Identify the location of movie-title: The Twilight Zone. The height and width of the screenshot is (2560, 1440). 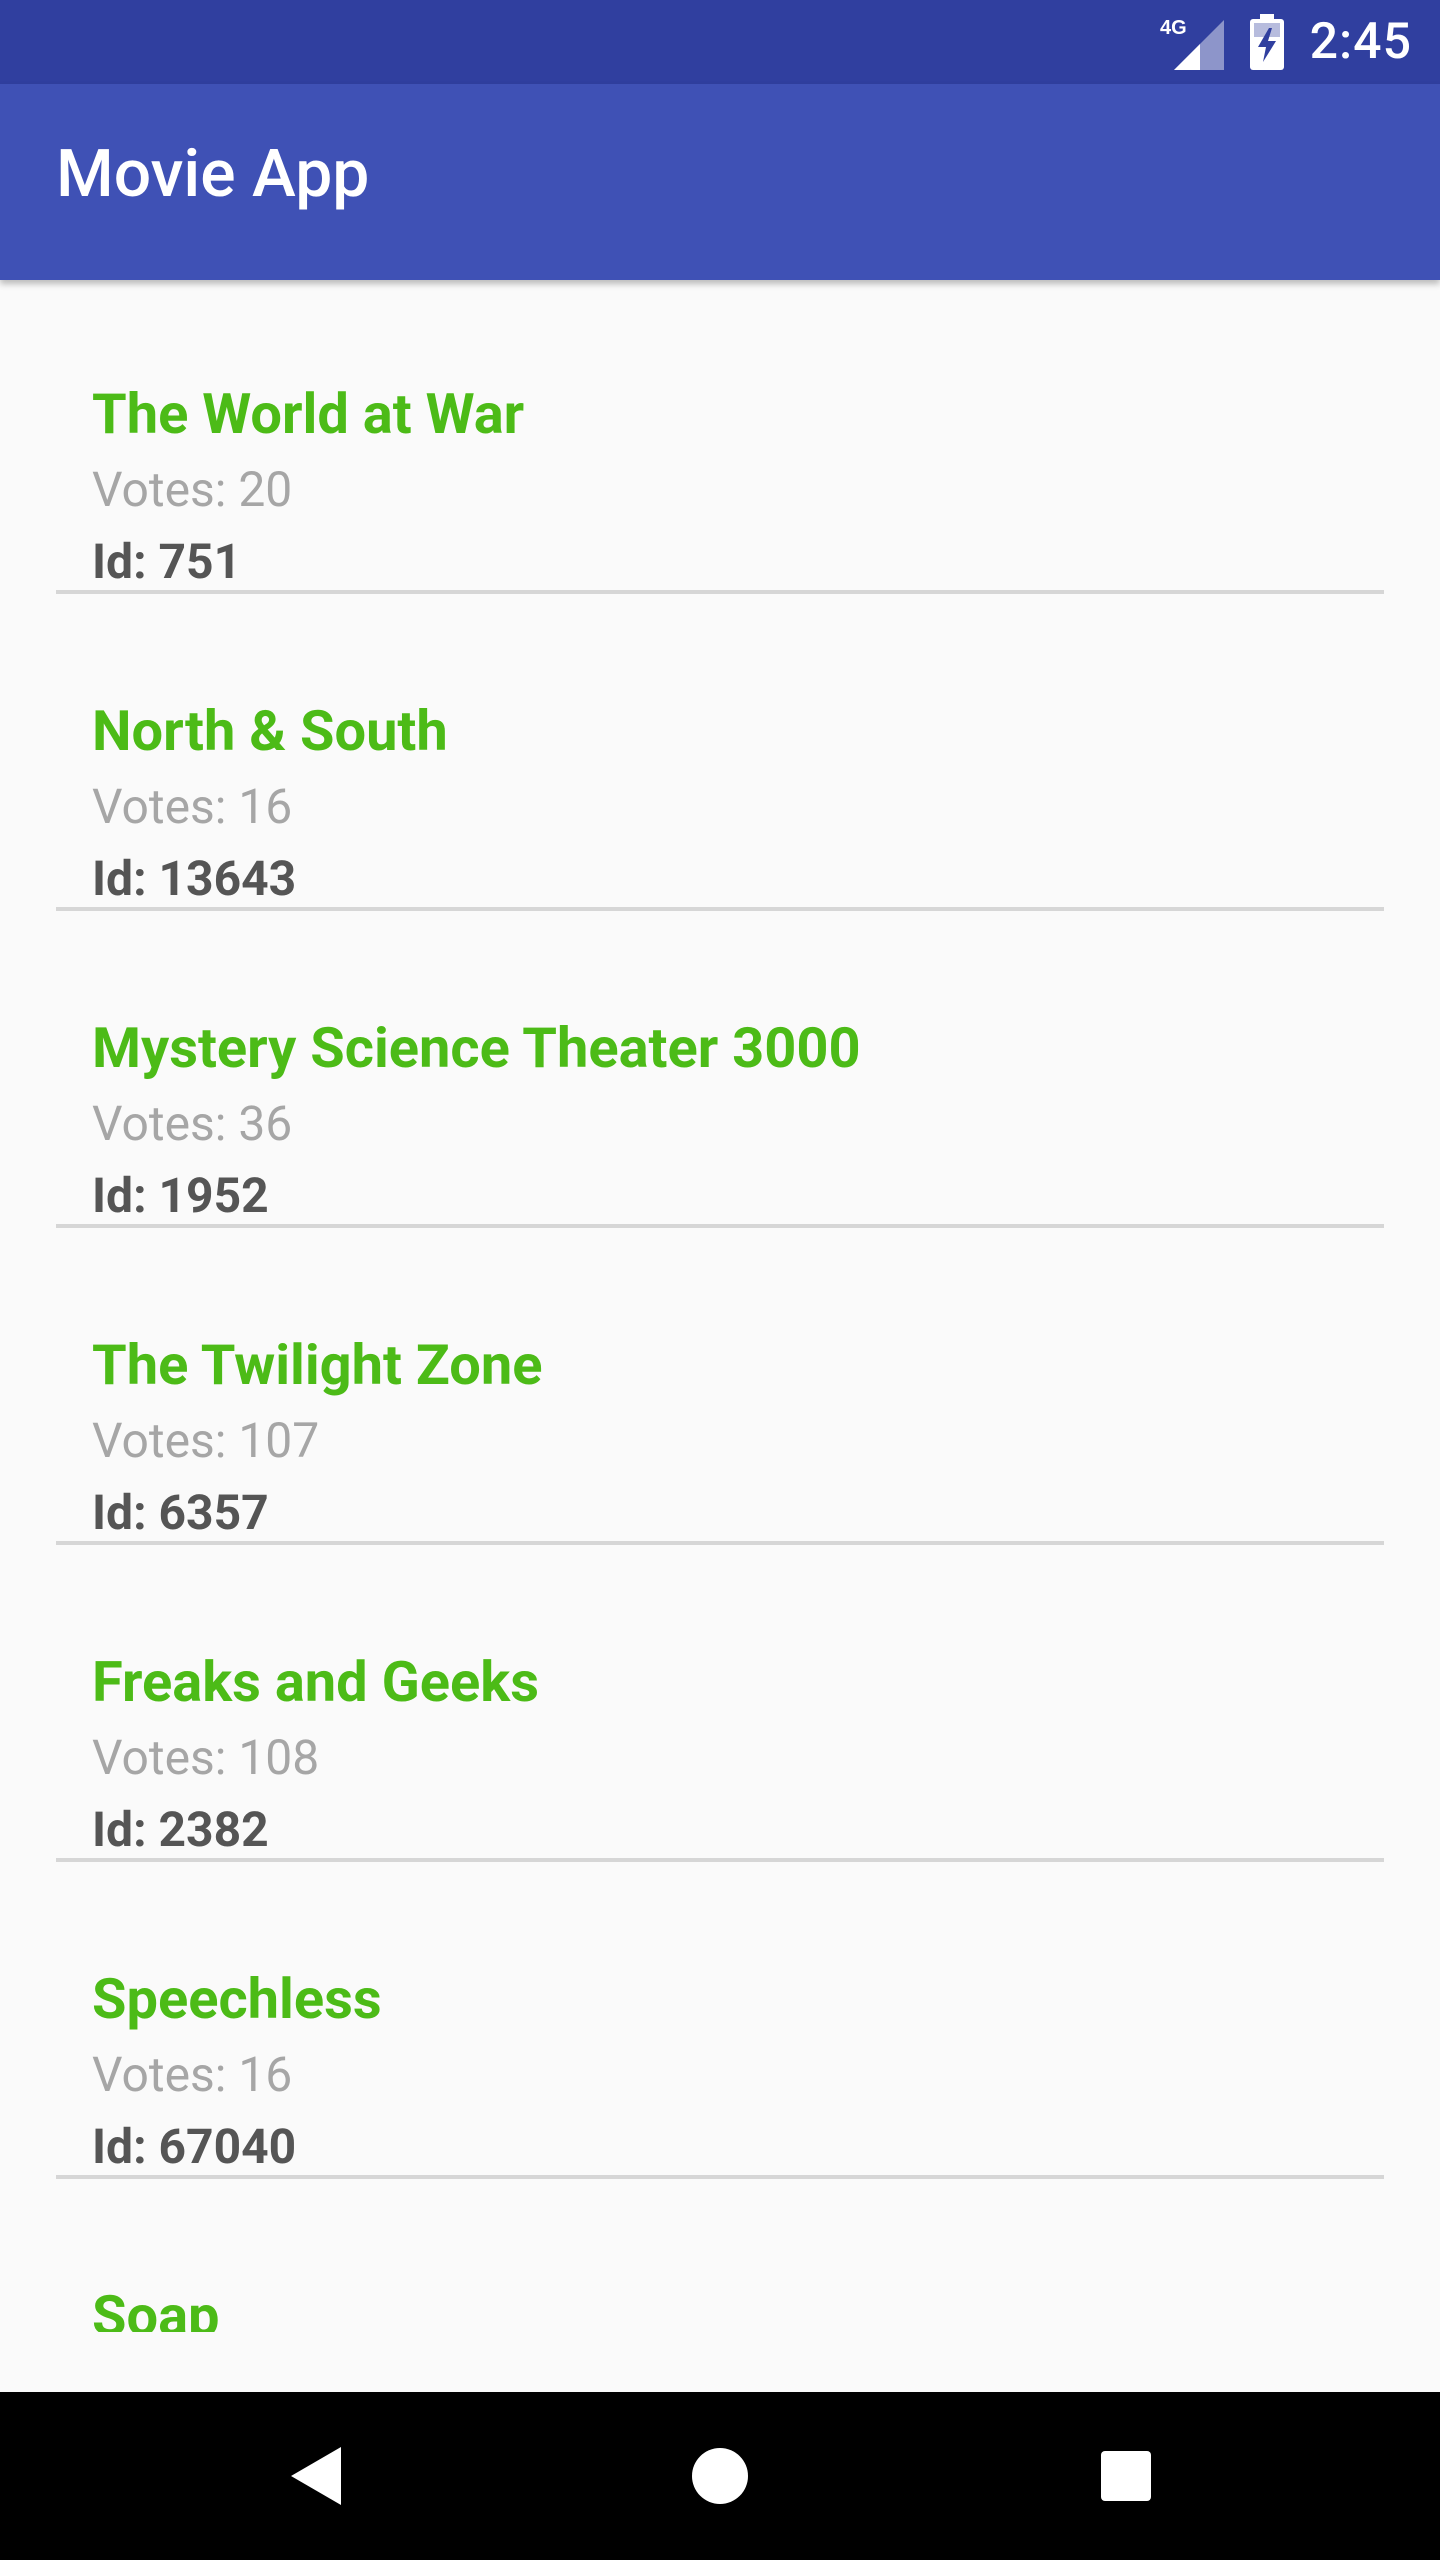
(317, 1365).